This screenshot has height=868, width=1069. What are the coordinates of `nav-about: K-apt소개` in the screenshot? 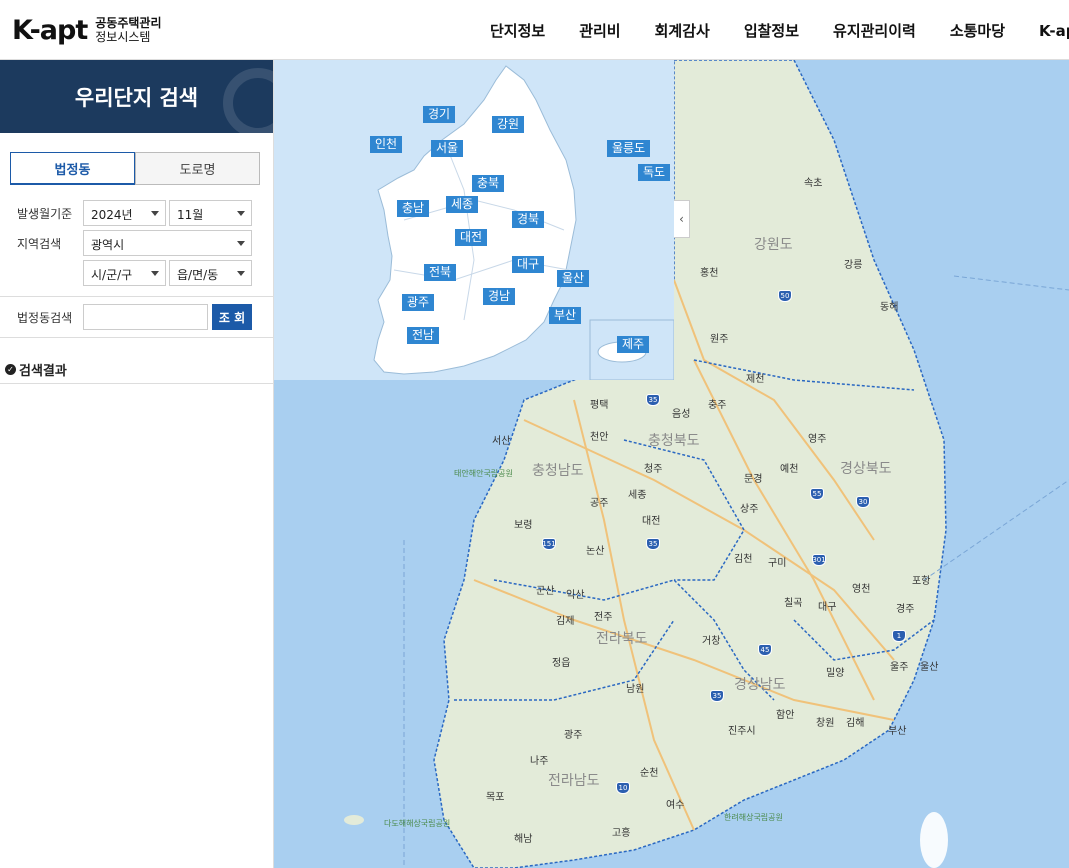 It's located at (1054, 30).